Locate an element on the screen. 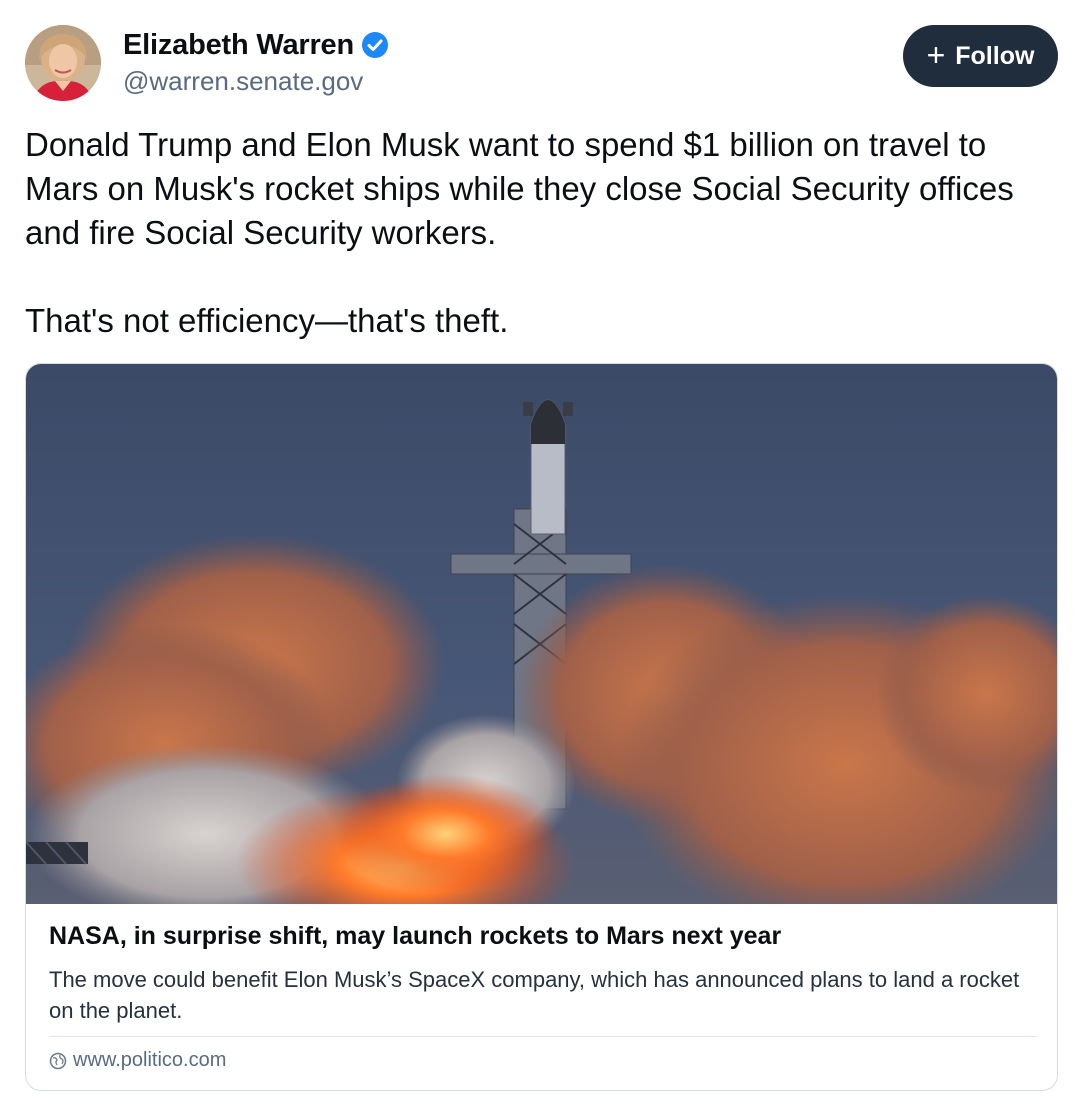  avatar-image is located at coordinates (63, 63).